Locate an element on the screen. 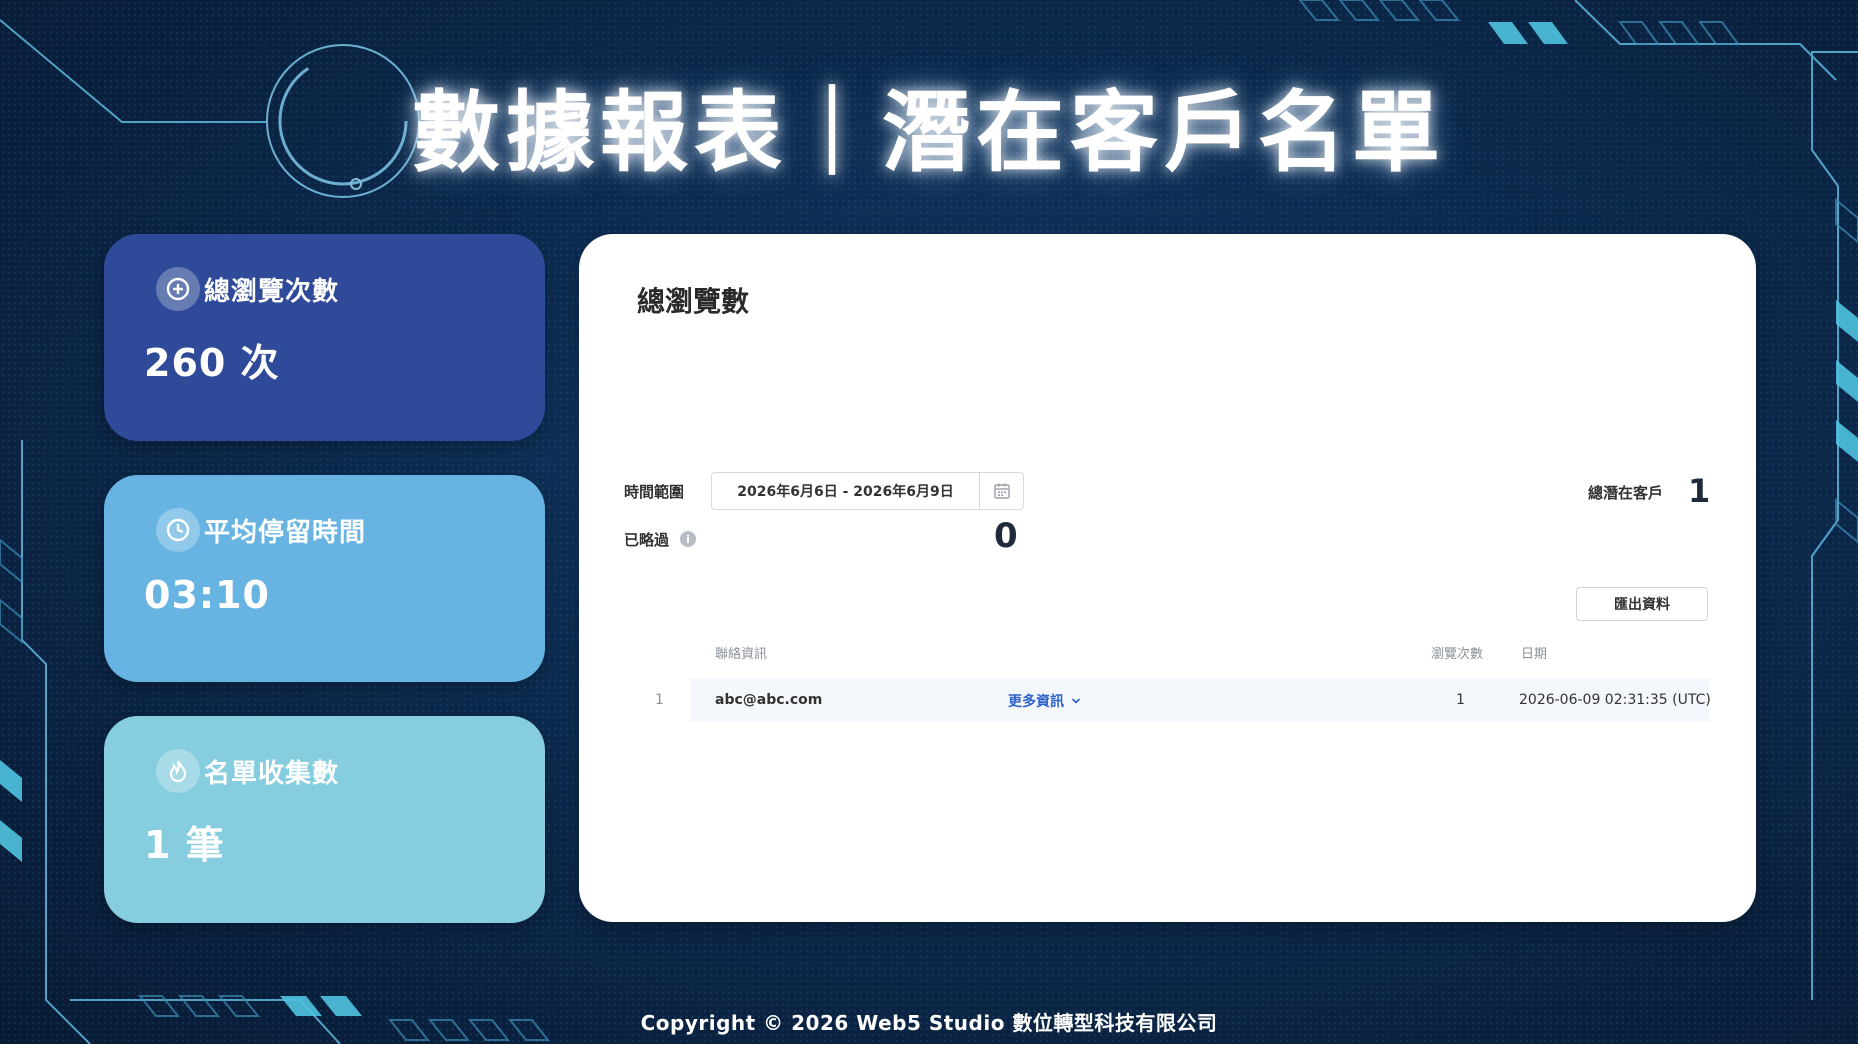  row-email: abc@abc.com is located at coordinates (769, 700).